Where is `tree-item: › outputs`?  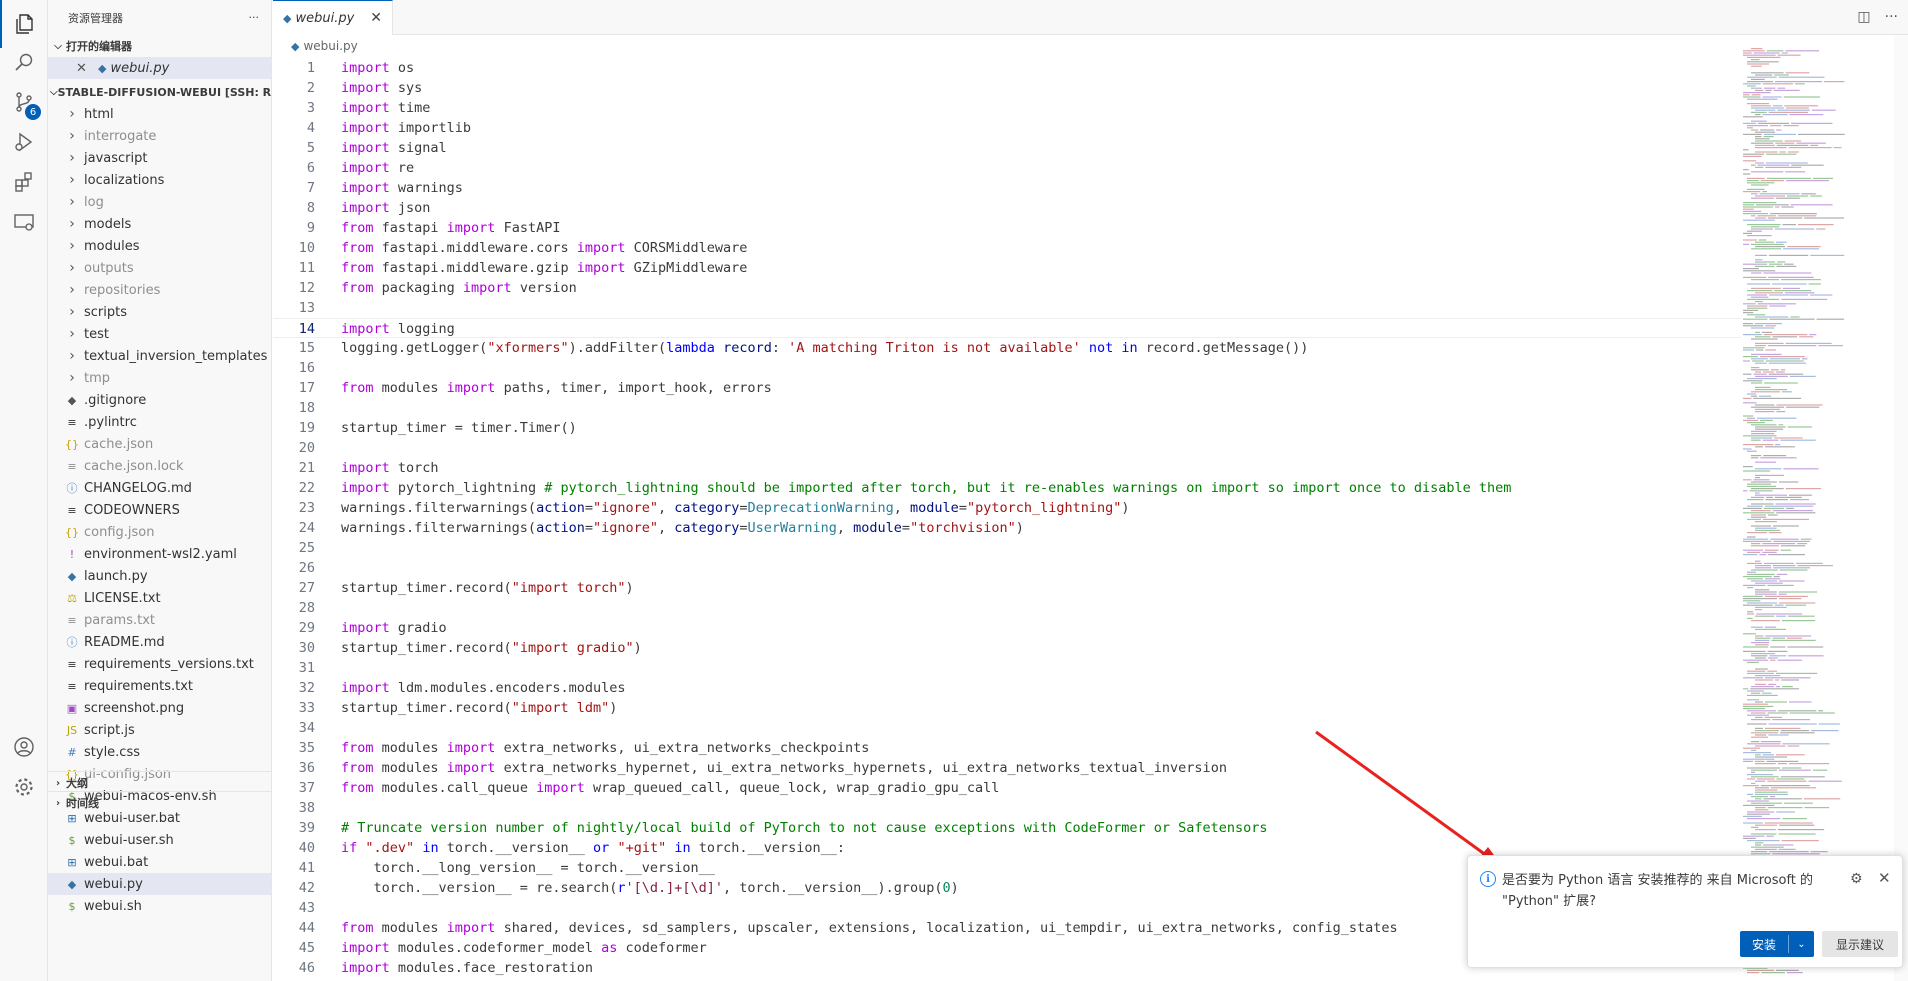 tree-item: › outputs is located at coordinates (159, 268).